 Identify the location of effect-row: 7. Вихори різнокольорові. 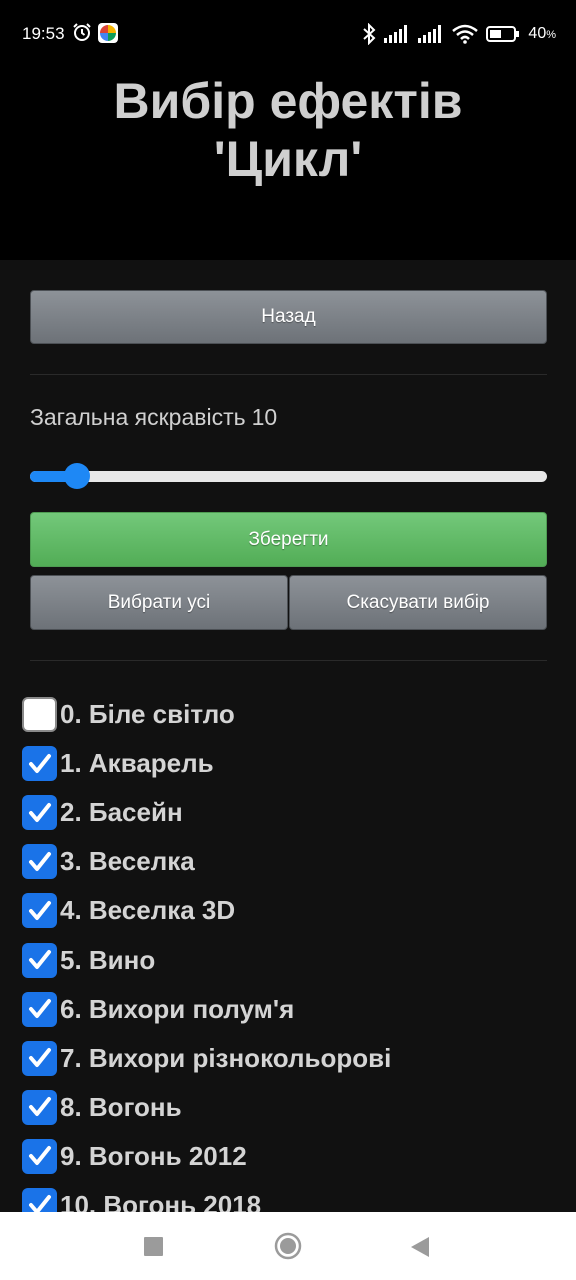
(292, 1058).